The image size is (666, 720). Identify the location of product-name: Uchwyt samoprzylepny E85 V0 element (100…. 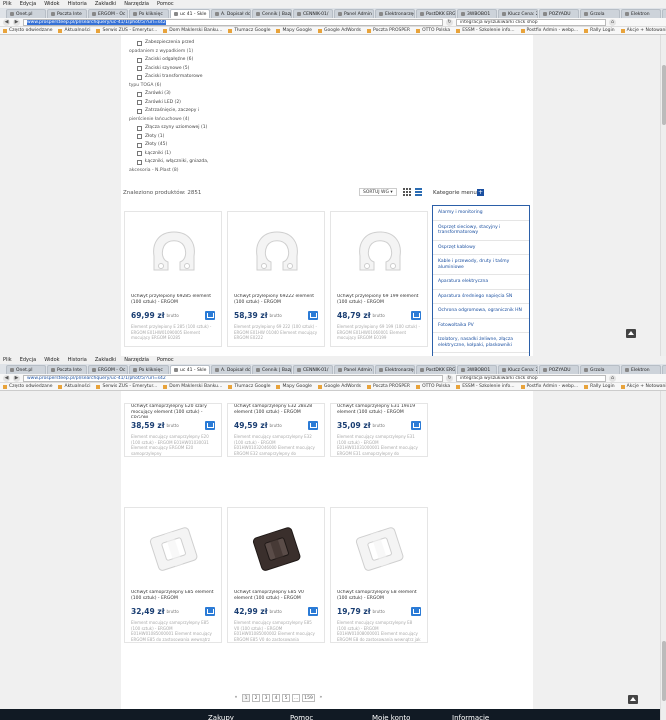
(276, 597).